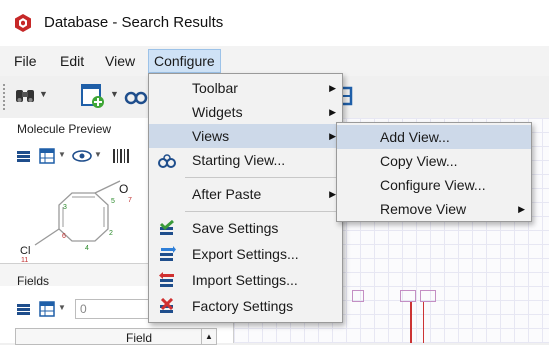  What do you see at coordinates (130, 200) in the screenshot?
I see `atom-number: 7` at bounding box center [130, 200].